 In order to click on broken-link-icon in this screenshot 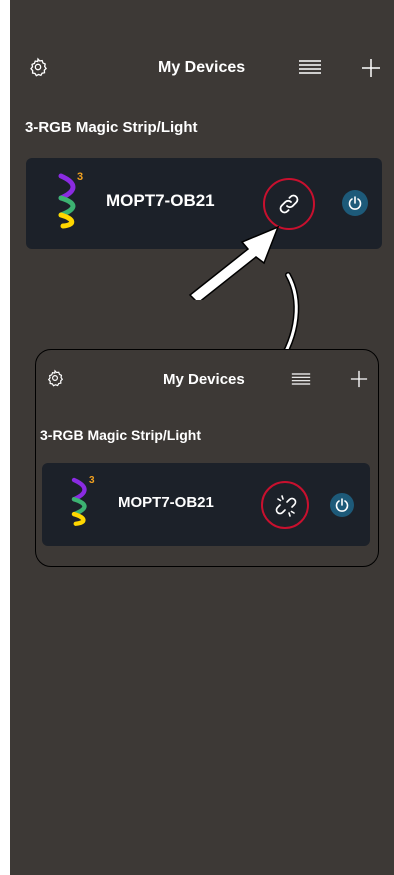, I will do `click(286, 506)`.